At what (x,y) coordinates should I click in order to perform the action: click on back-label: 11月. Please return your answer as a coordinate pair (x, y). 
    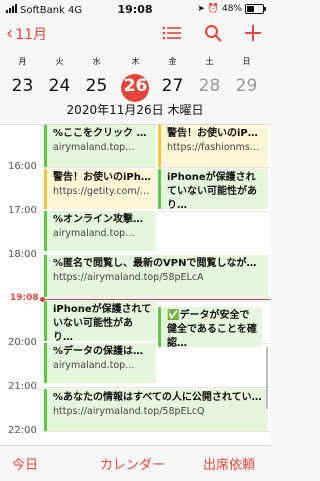
    Looking at the image, I should click on (31, 35).